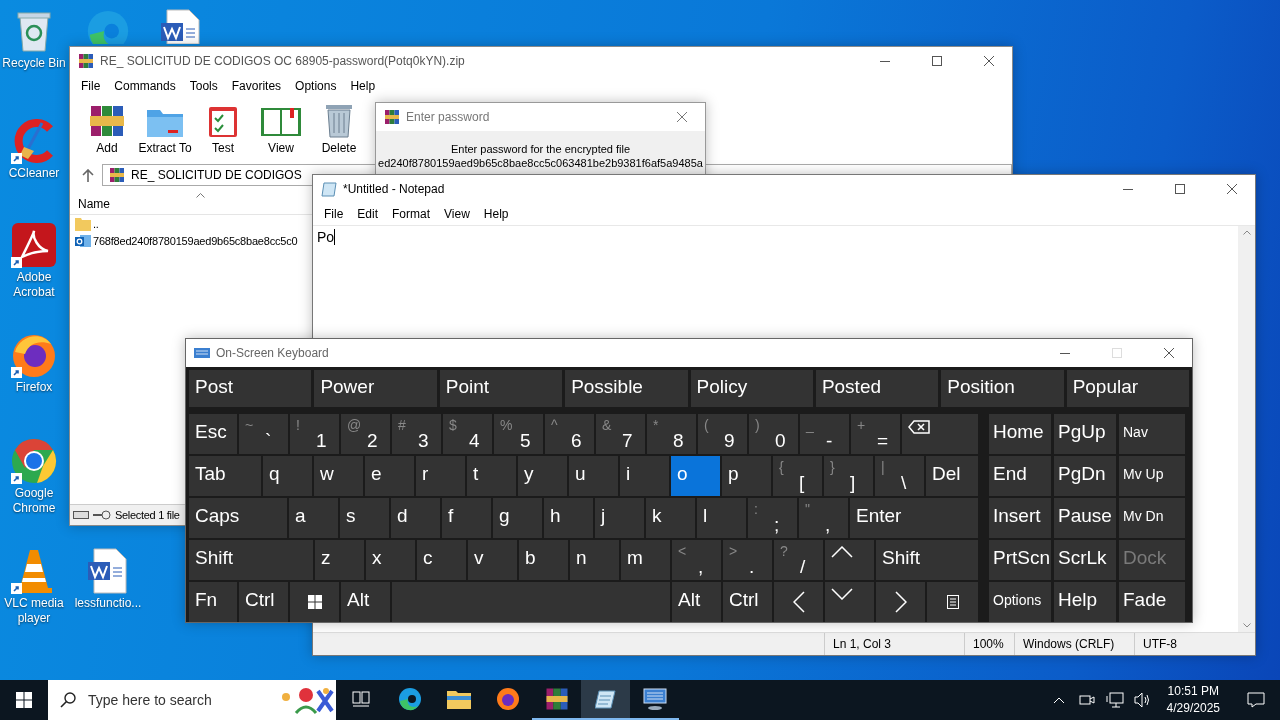 Image resolution: width=1280 pixels, height=720 pixels. Describe the element at coordinates (1020, 476) in the screenshot. I see `keyboard-key: End` at that location.